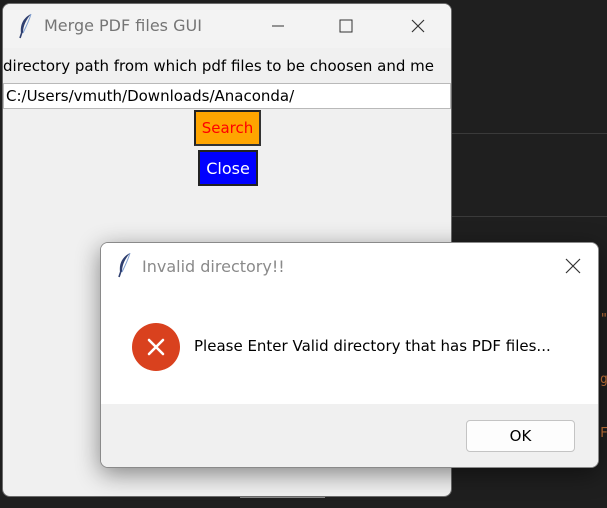 The height and width of the screenshot is (508, 607). What do you see at coordinates (213, 266) in the screenshot?
I see `dialog-title: Invalid directory!!` at bounding box center [213, 266].